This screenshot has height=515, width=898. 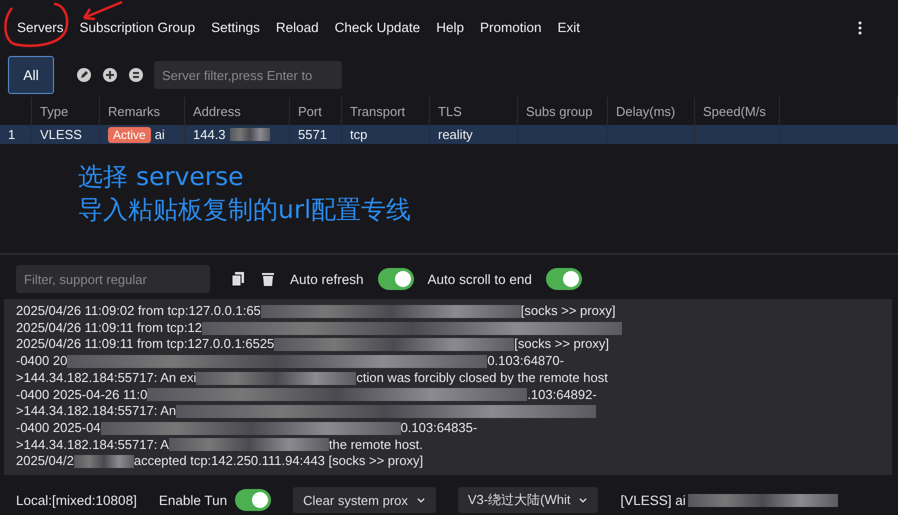 What do you see at coordinates (375, 445) in the screenshot?
I see `log-text: the remote host.` at bounding box center [375, 445].